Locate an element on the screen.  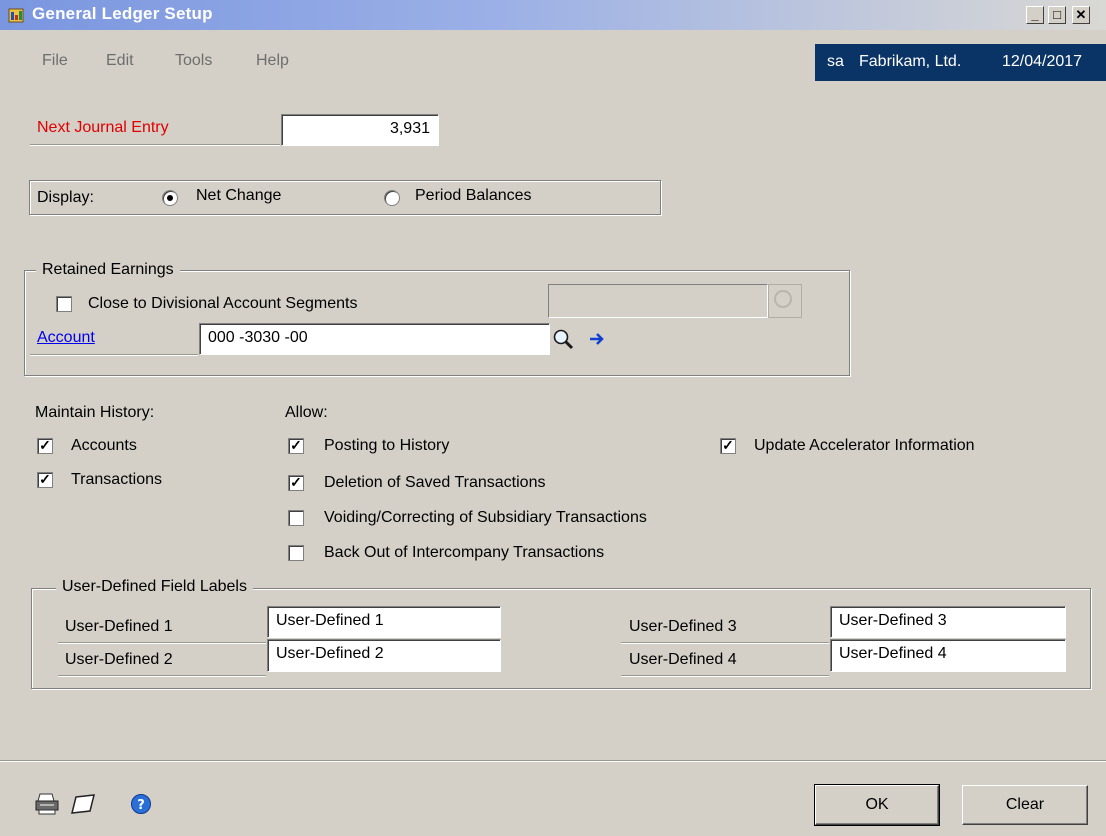
deletion-saved-label: Deletion of Saved Transactions is located at coordinates (434, 483).